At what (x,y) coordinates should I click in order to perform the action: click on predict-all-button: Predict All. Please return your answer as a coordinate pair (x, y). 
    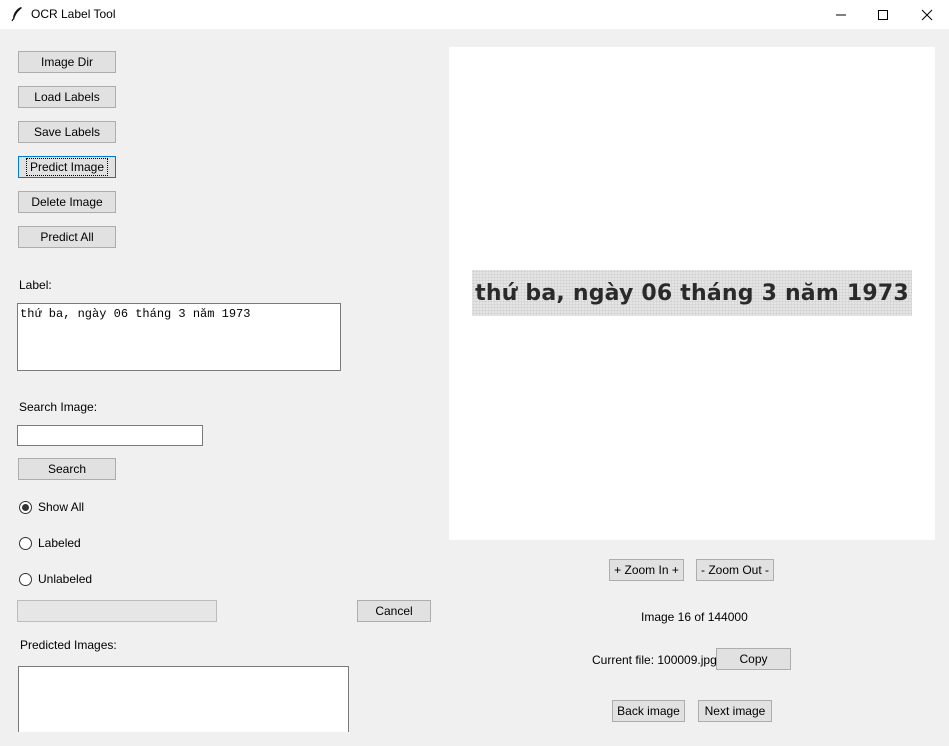
    Looking at the image, I should click on (67, 237).